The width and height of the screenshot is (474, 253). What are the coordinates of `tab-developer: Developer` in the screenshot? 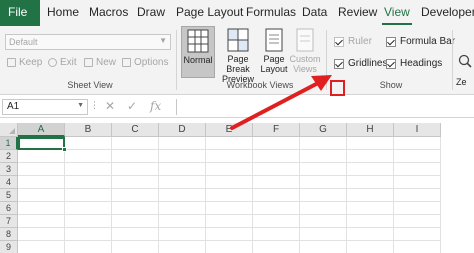 It's located at (447, 12).